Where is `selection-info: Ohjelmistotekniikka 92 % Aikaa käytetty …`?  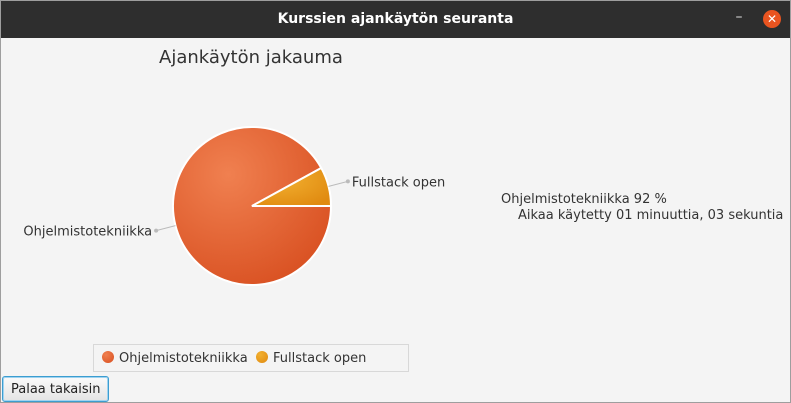
selection-info: Ohjelmistotekniikka 92 % Aikaa käytetty … is located at coordinates (642, 208).